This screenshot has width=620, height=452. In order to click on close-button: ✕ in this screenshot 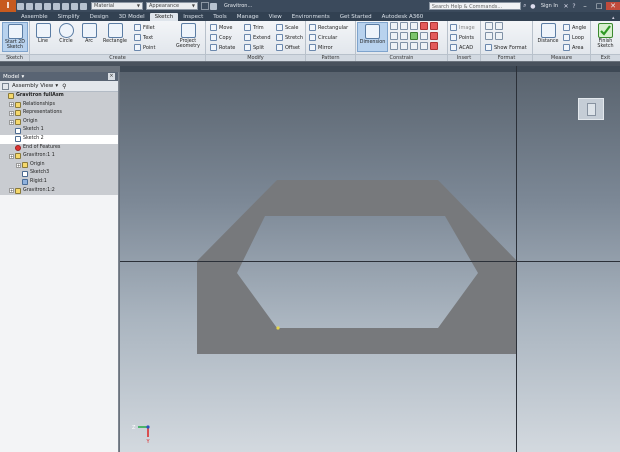, I will do `click(613, 6)`.